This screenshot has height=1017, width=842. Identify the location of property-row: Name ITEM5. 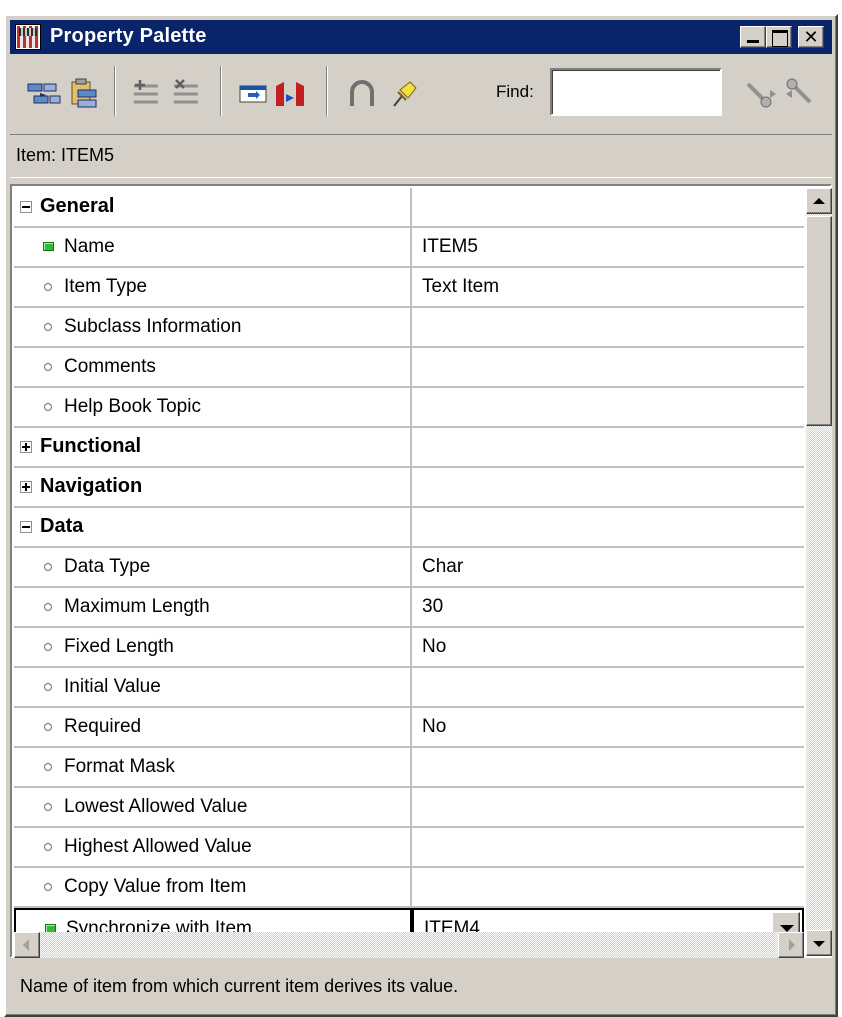
(409, 248).